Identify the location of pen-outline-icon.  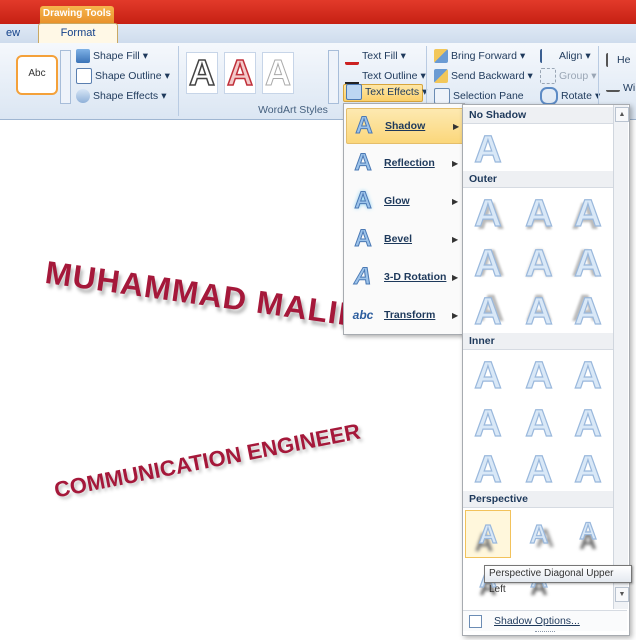
(84, 76).